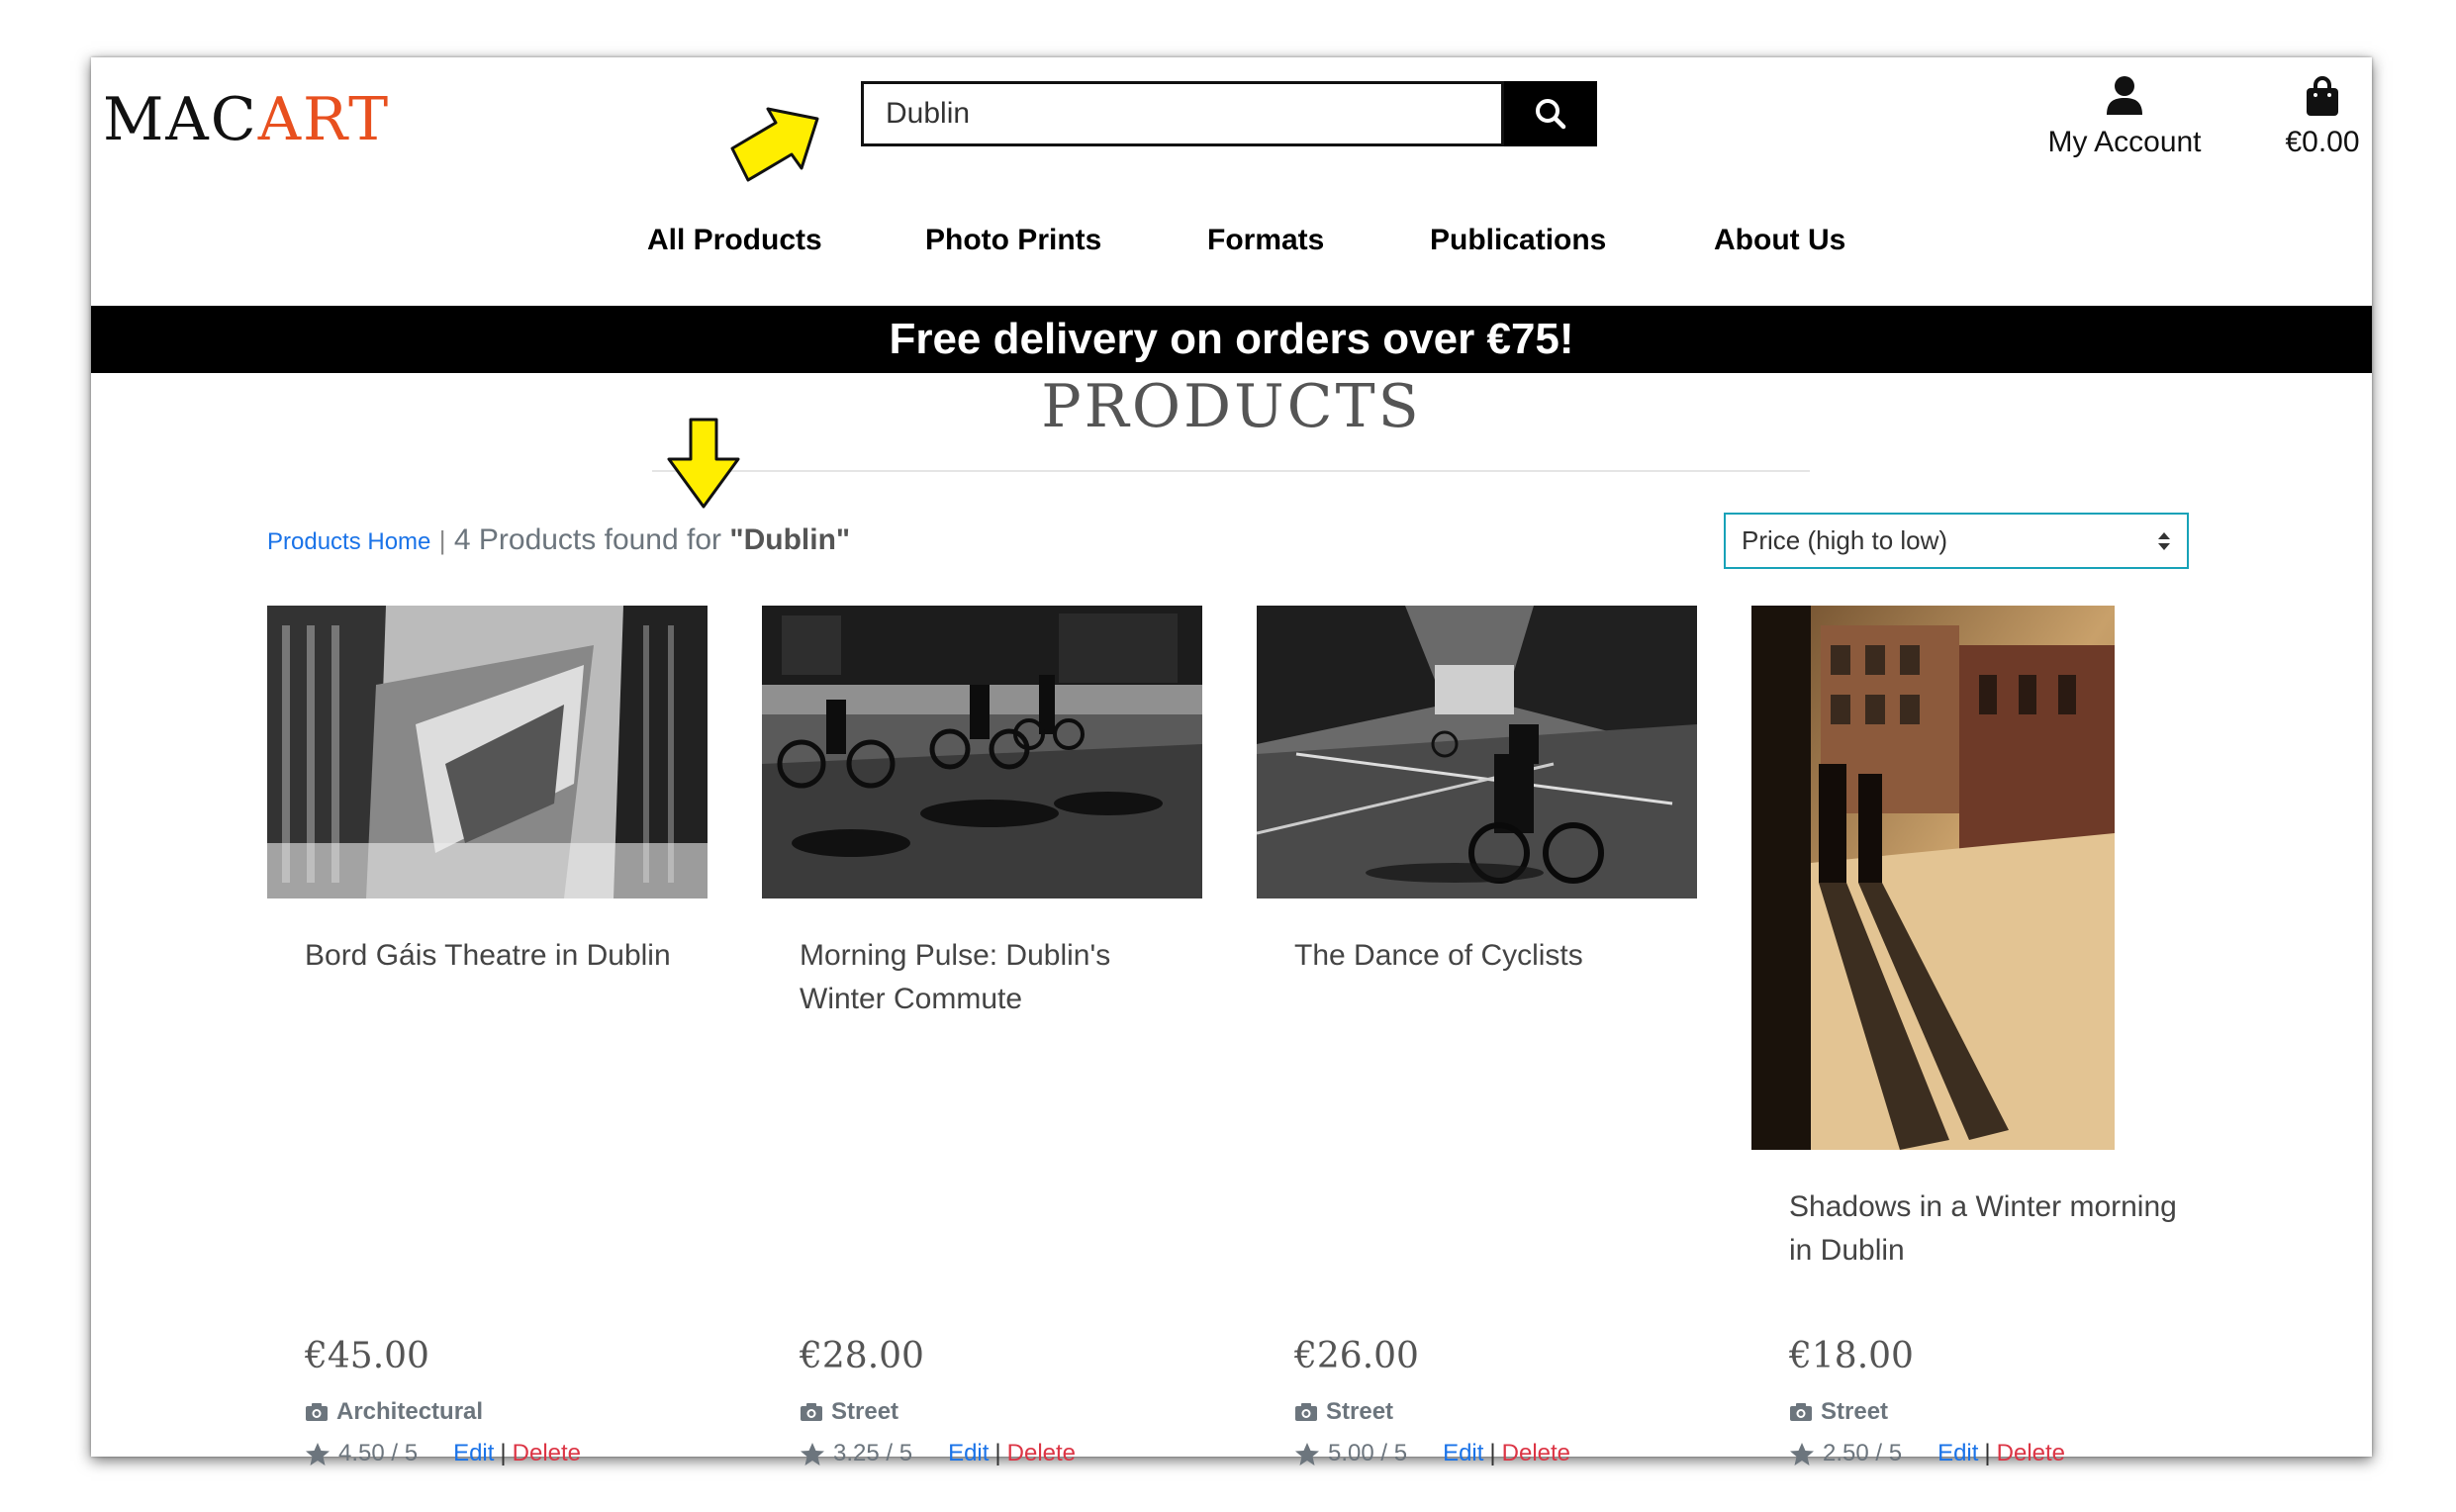 This screenshot has height=1512, width=2456. I want to click on product-category-label: Architectural, so click(410, 1412).